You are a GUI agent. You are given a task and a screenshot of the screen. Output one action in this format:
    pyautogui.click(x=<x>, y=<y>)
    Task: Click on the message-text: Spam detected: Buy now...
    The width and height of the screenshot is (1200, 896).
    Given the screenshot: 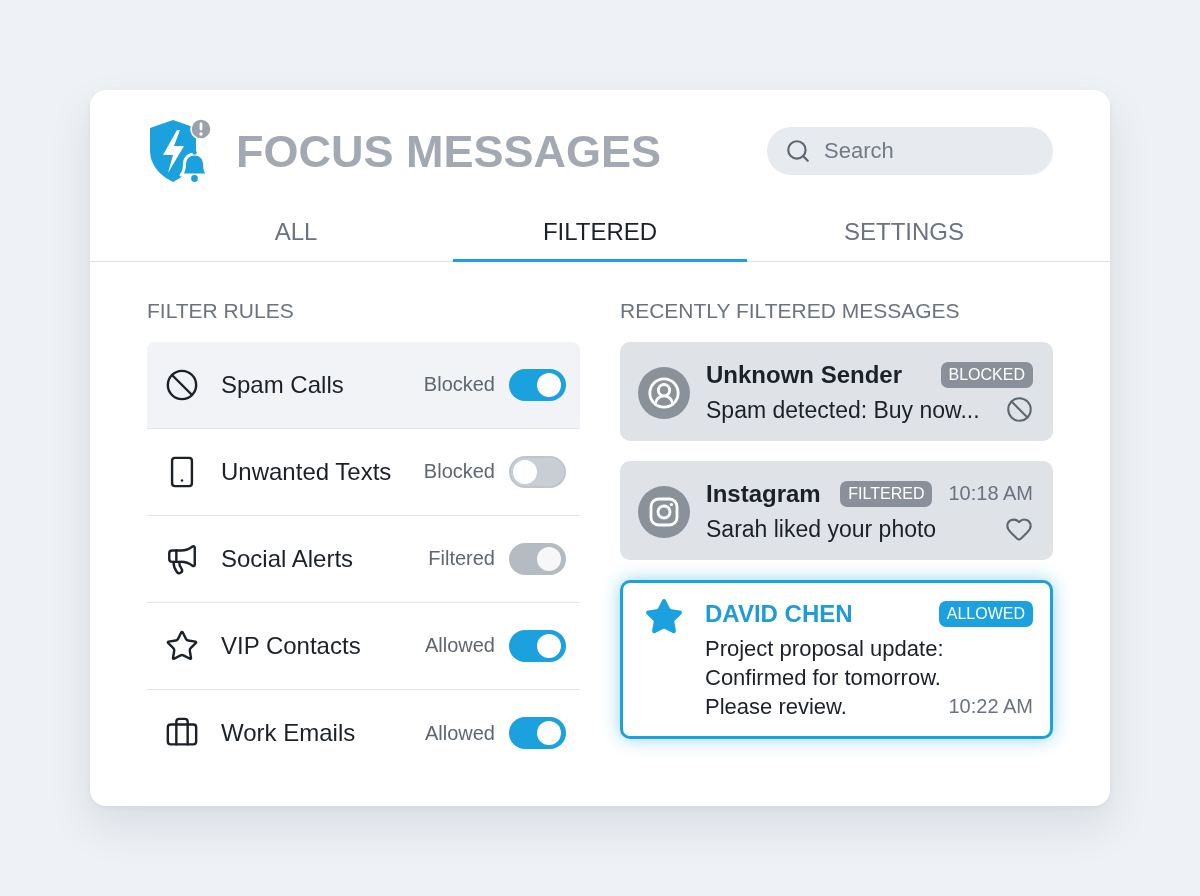 What is the action you would take?
    pyautogui.click(x=843, y=410)
    